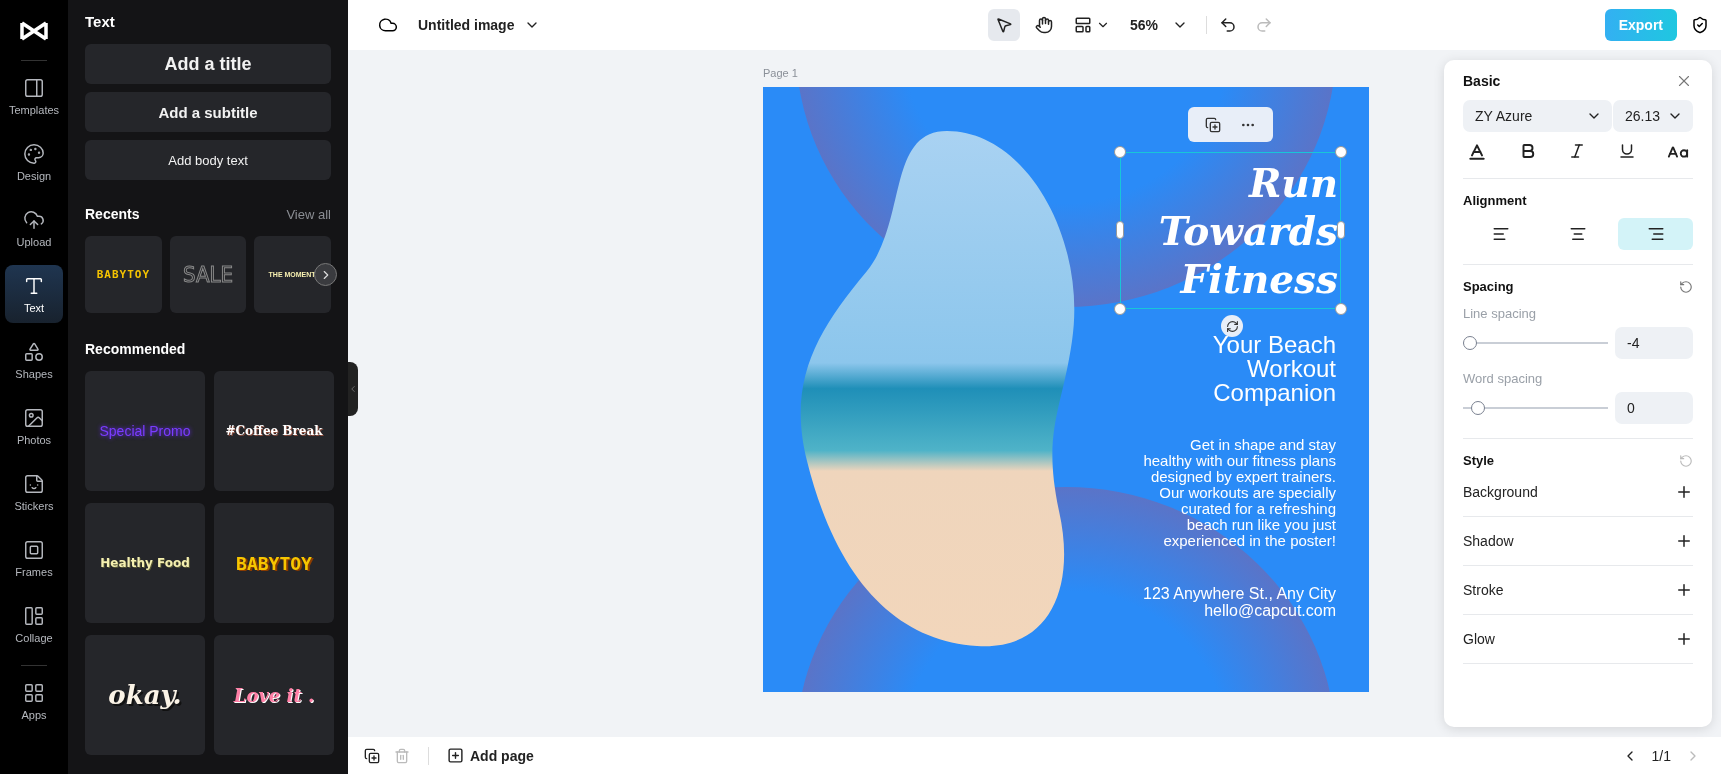 The width and height of the screenshot is (1721, 774). Describe the element at coordinates (34, 615) in the screenshot. I see `collage-icon` at that location.